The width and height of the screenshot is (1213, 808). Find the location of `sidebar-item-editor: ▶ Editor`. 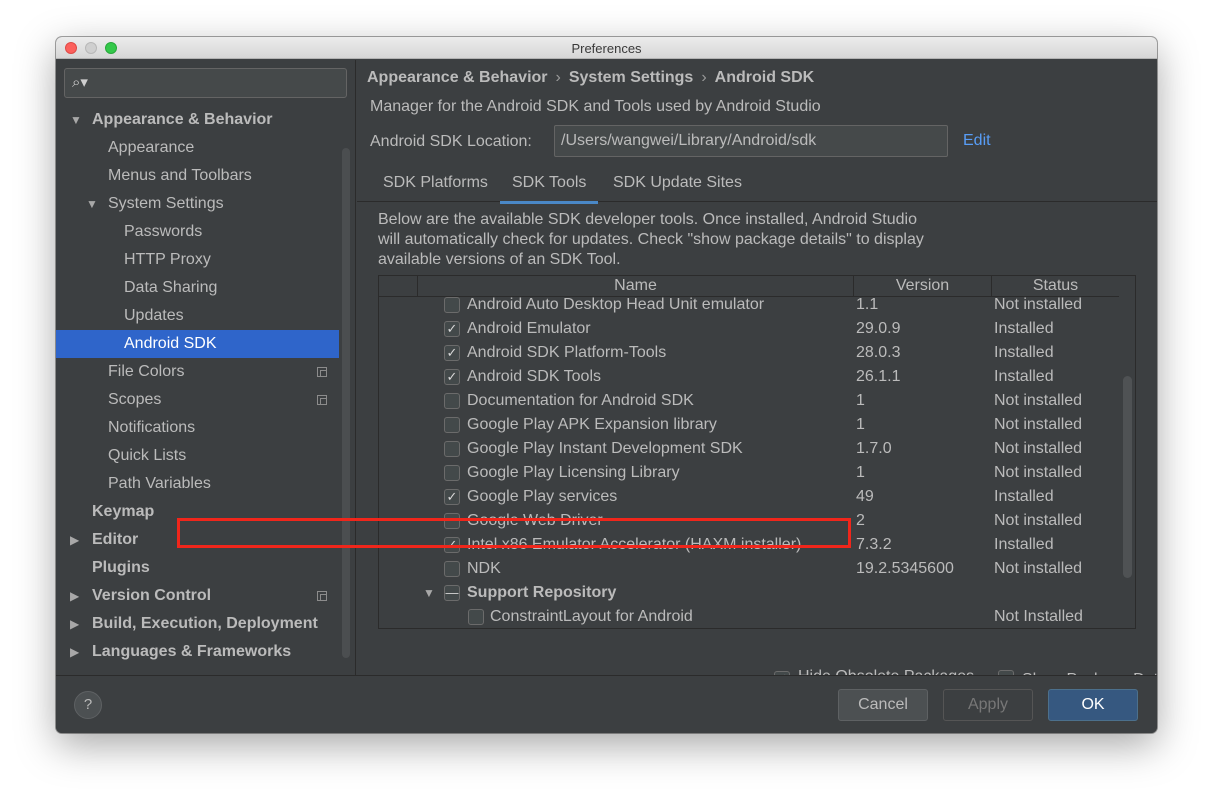

sidebar-item-editor: ▶ Editor is located at coordinates (197, 540).